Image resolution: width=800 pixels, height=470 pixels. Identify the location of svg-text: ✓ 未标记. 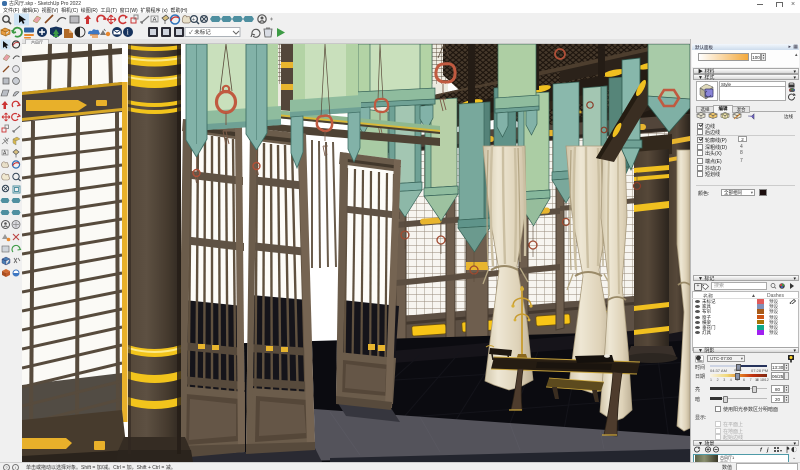
(200, 32).